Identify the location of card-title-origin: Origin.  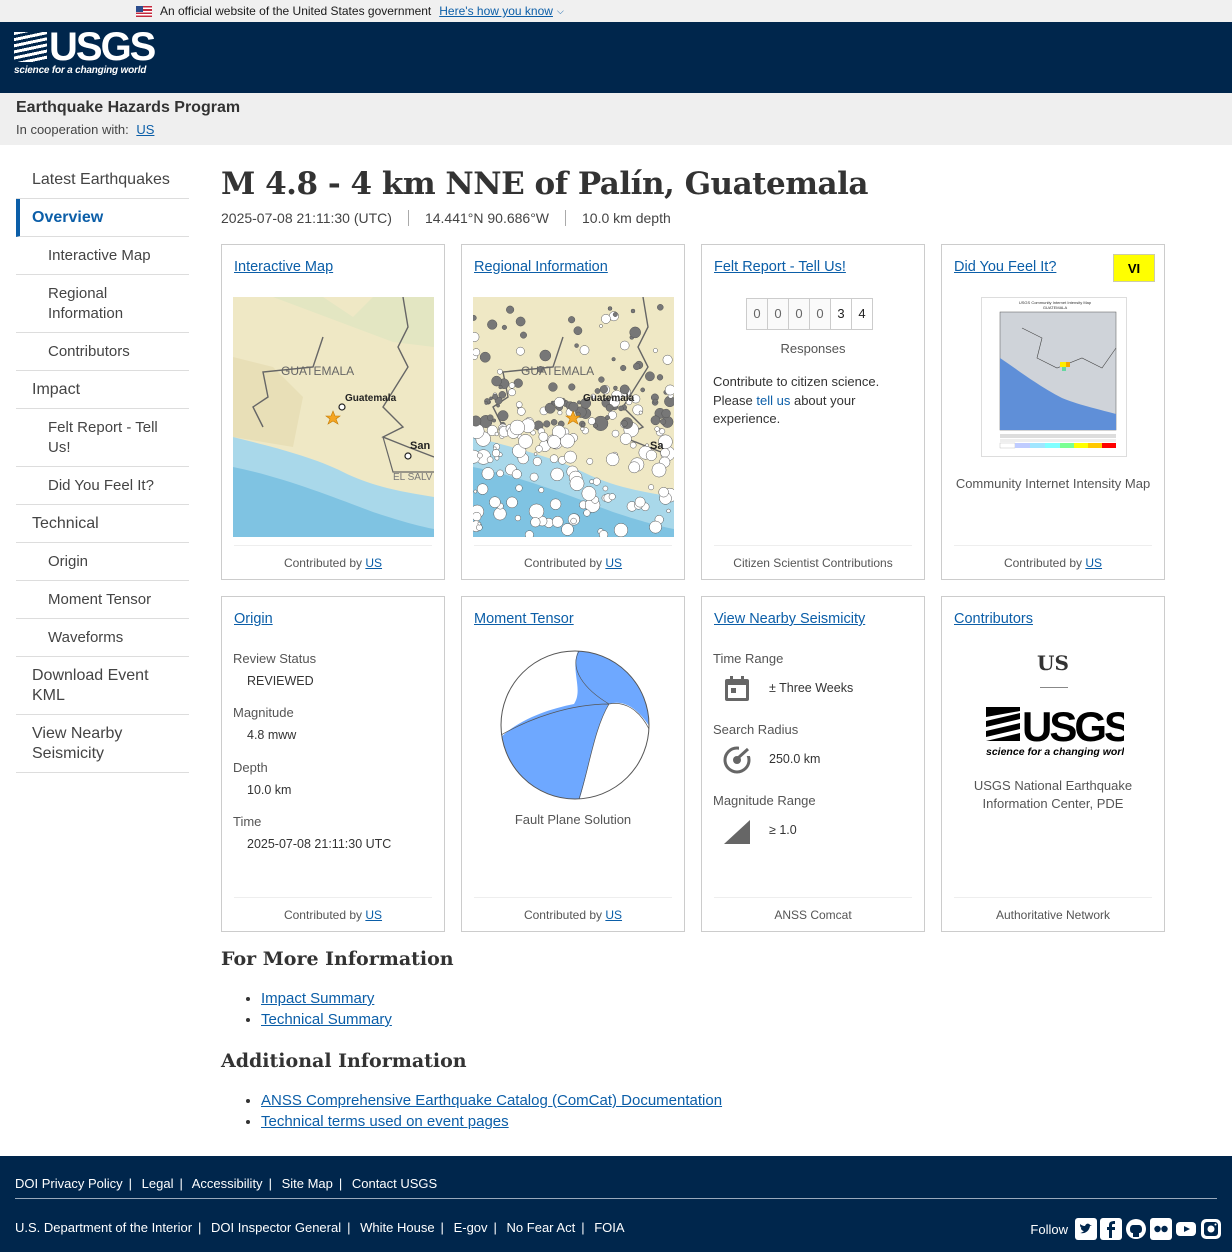
(253, 619).